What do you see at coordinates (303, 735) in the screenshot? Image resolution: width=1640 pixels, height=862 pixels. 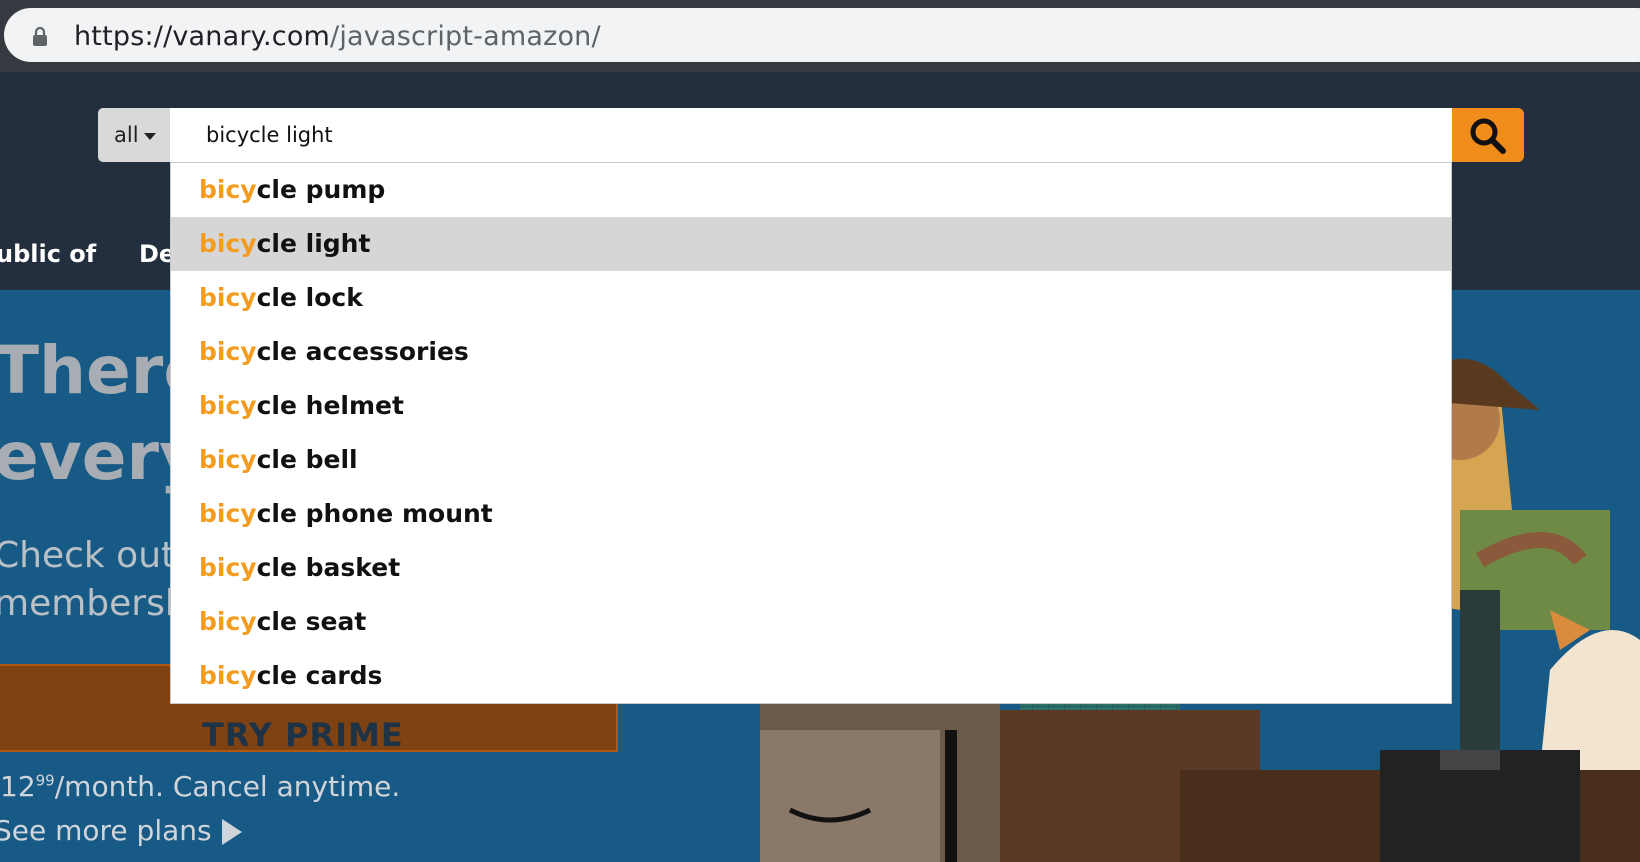 I see `try-prime-label: TRY PRIME` at bounding box center [303, 735].